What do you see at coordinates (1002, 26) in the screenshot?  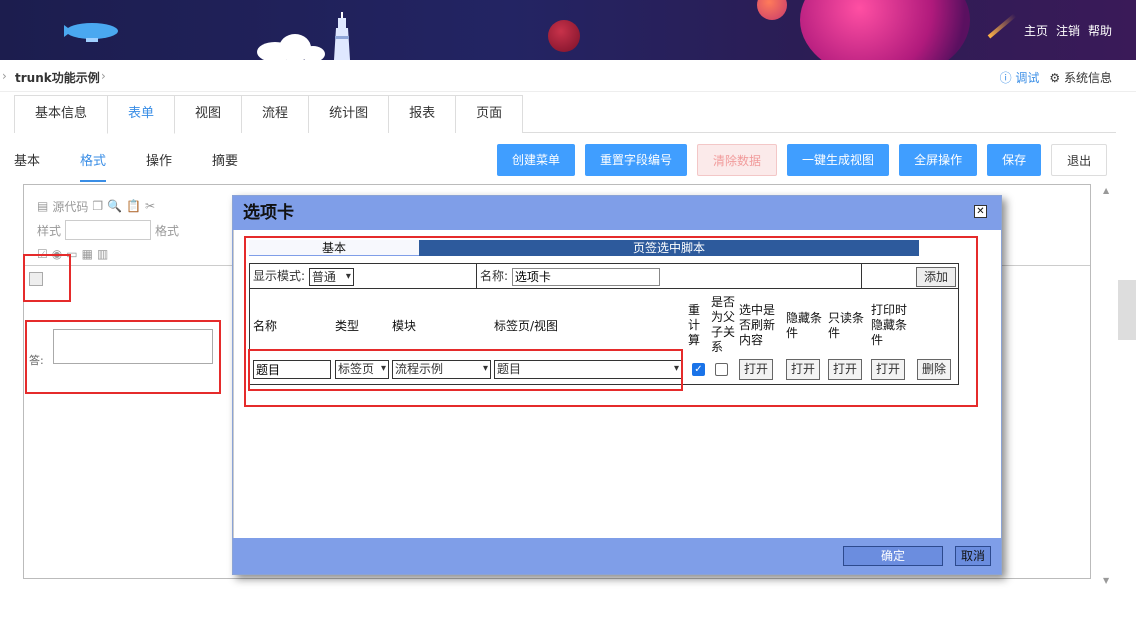 I see `comet-decoration` at bounding box center [1002, 26].